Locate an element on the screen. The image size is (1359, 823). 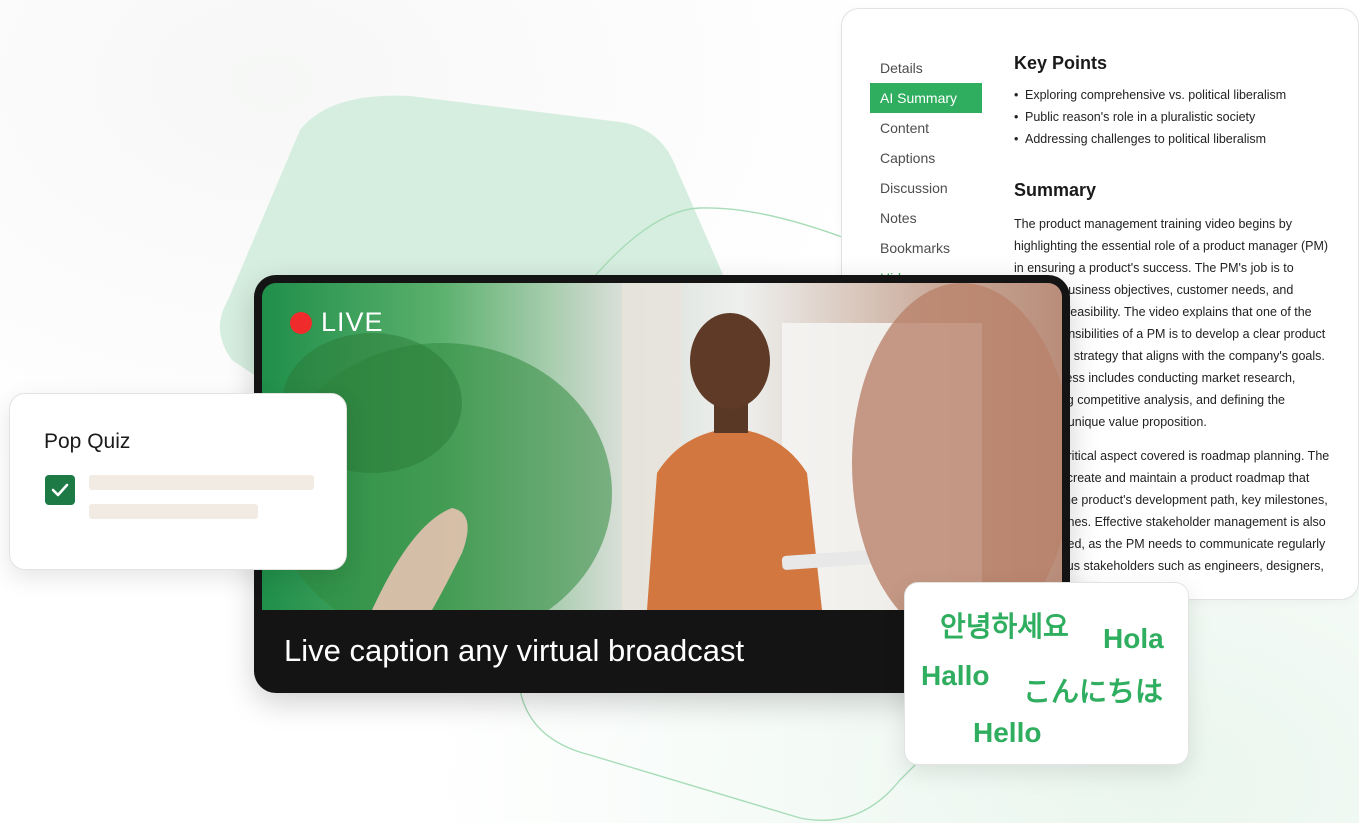
greeting-korean: 안녕하세요 is located at coordinates (1004, 626).